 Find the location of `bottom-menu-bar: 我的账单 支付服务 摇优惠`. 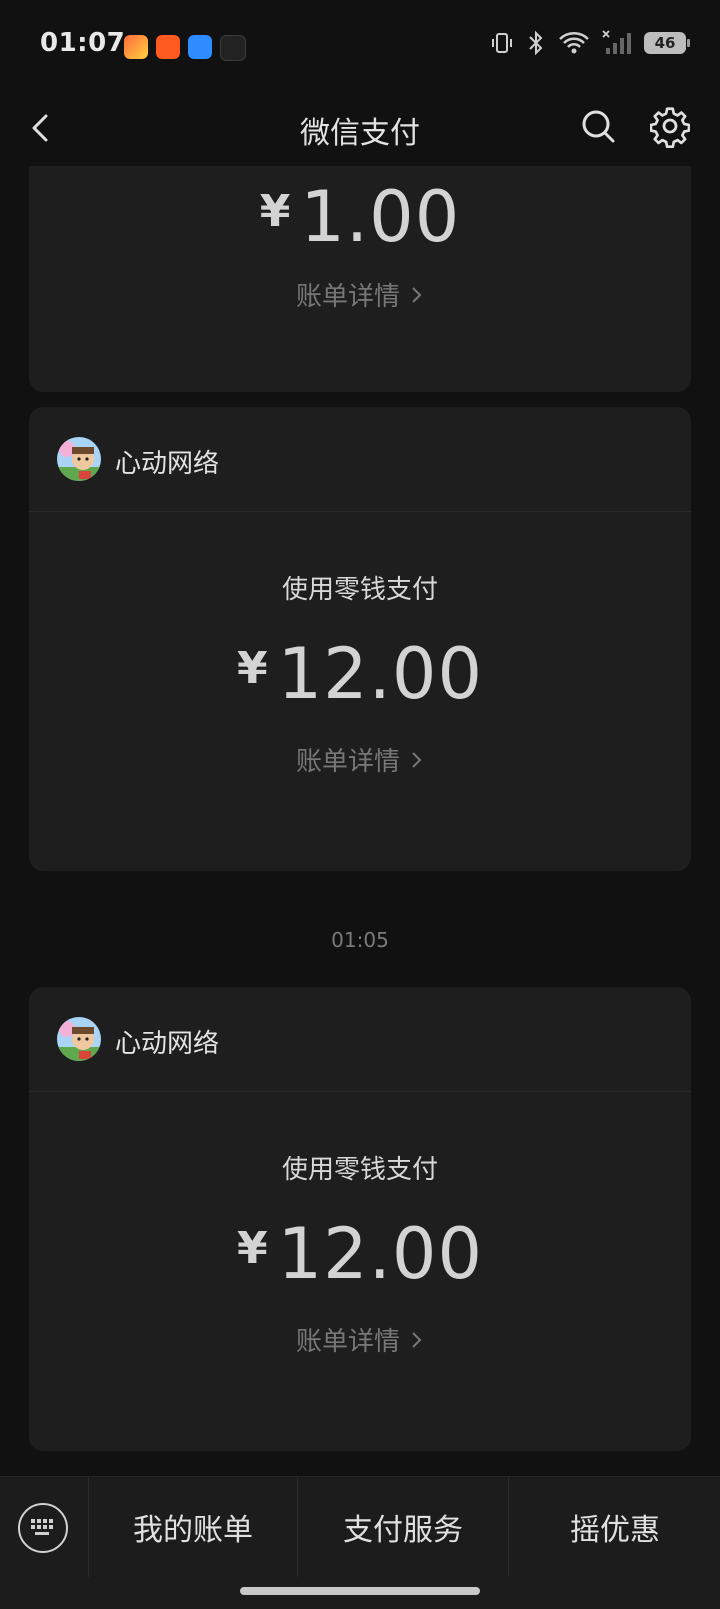

bottom-menu-bar: 我的账单 支付服务 摇优惠 is located at coordinates (360, 1542).